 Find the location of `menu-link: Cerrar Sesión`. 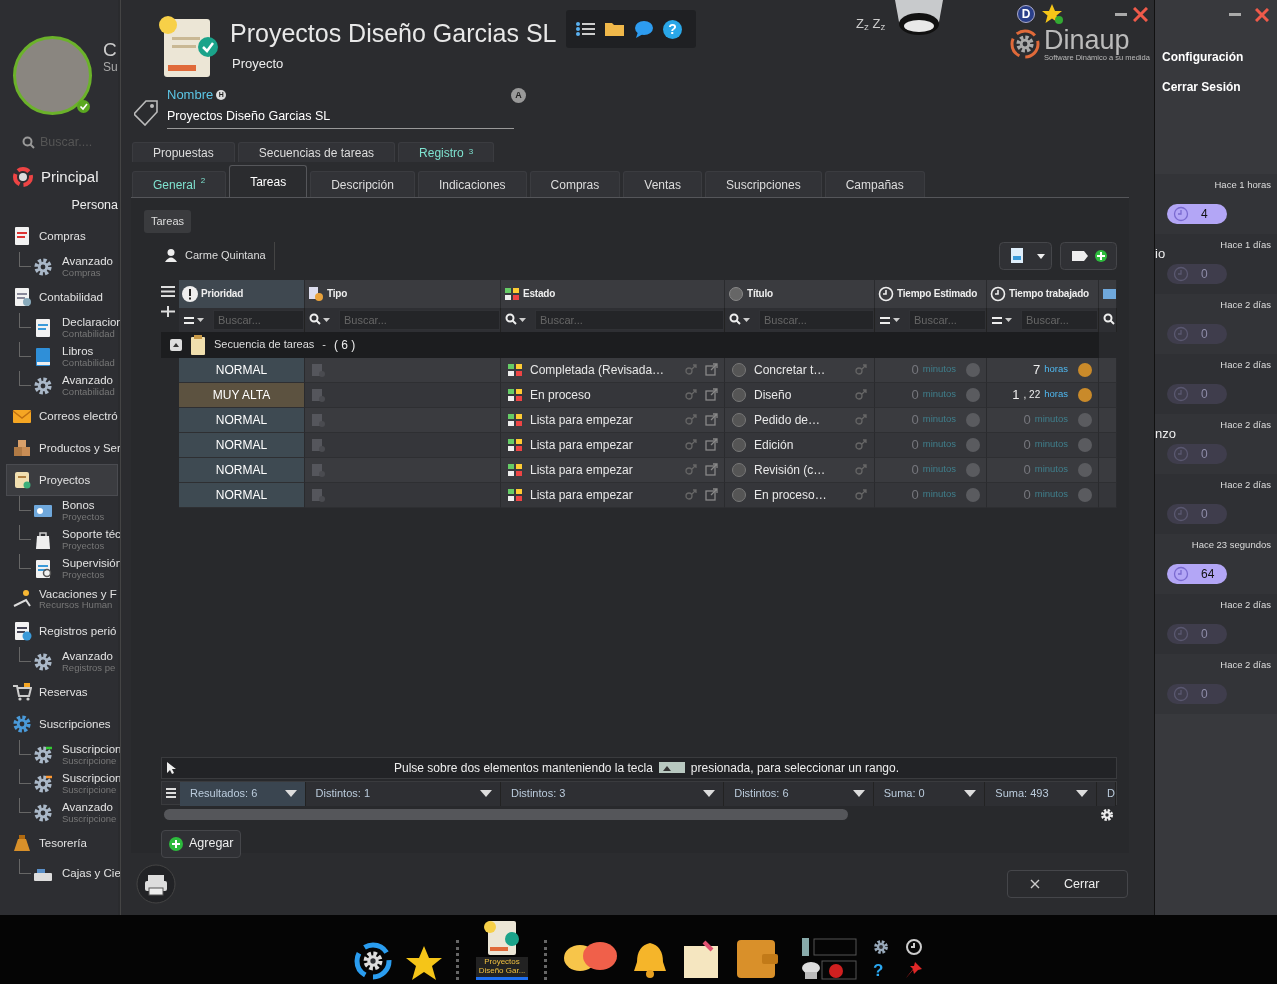

menu-link: Cerrar Sesión is located at coordinates (1201, 93).